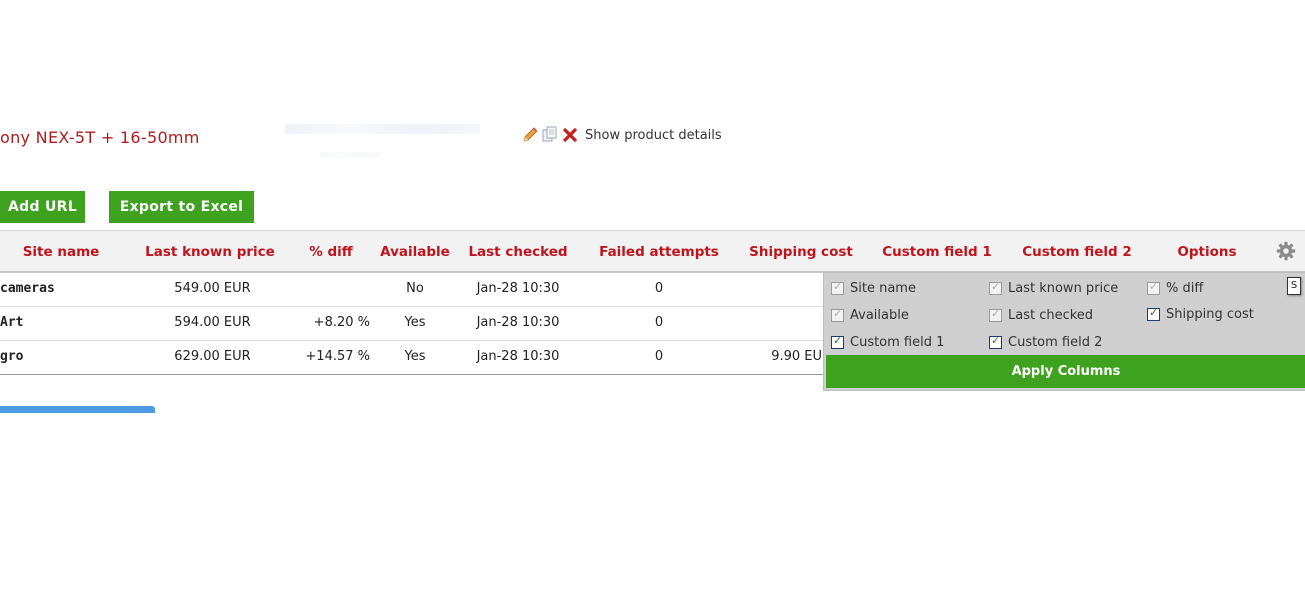 Image resolution: width=1305 pixels, height=608 pixels. Describe the element at coordinates (570, 135) in the screenshot. I see `delete-icon` at that location.